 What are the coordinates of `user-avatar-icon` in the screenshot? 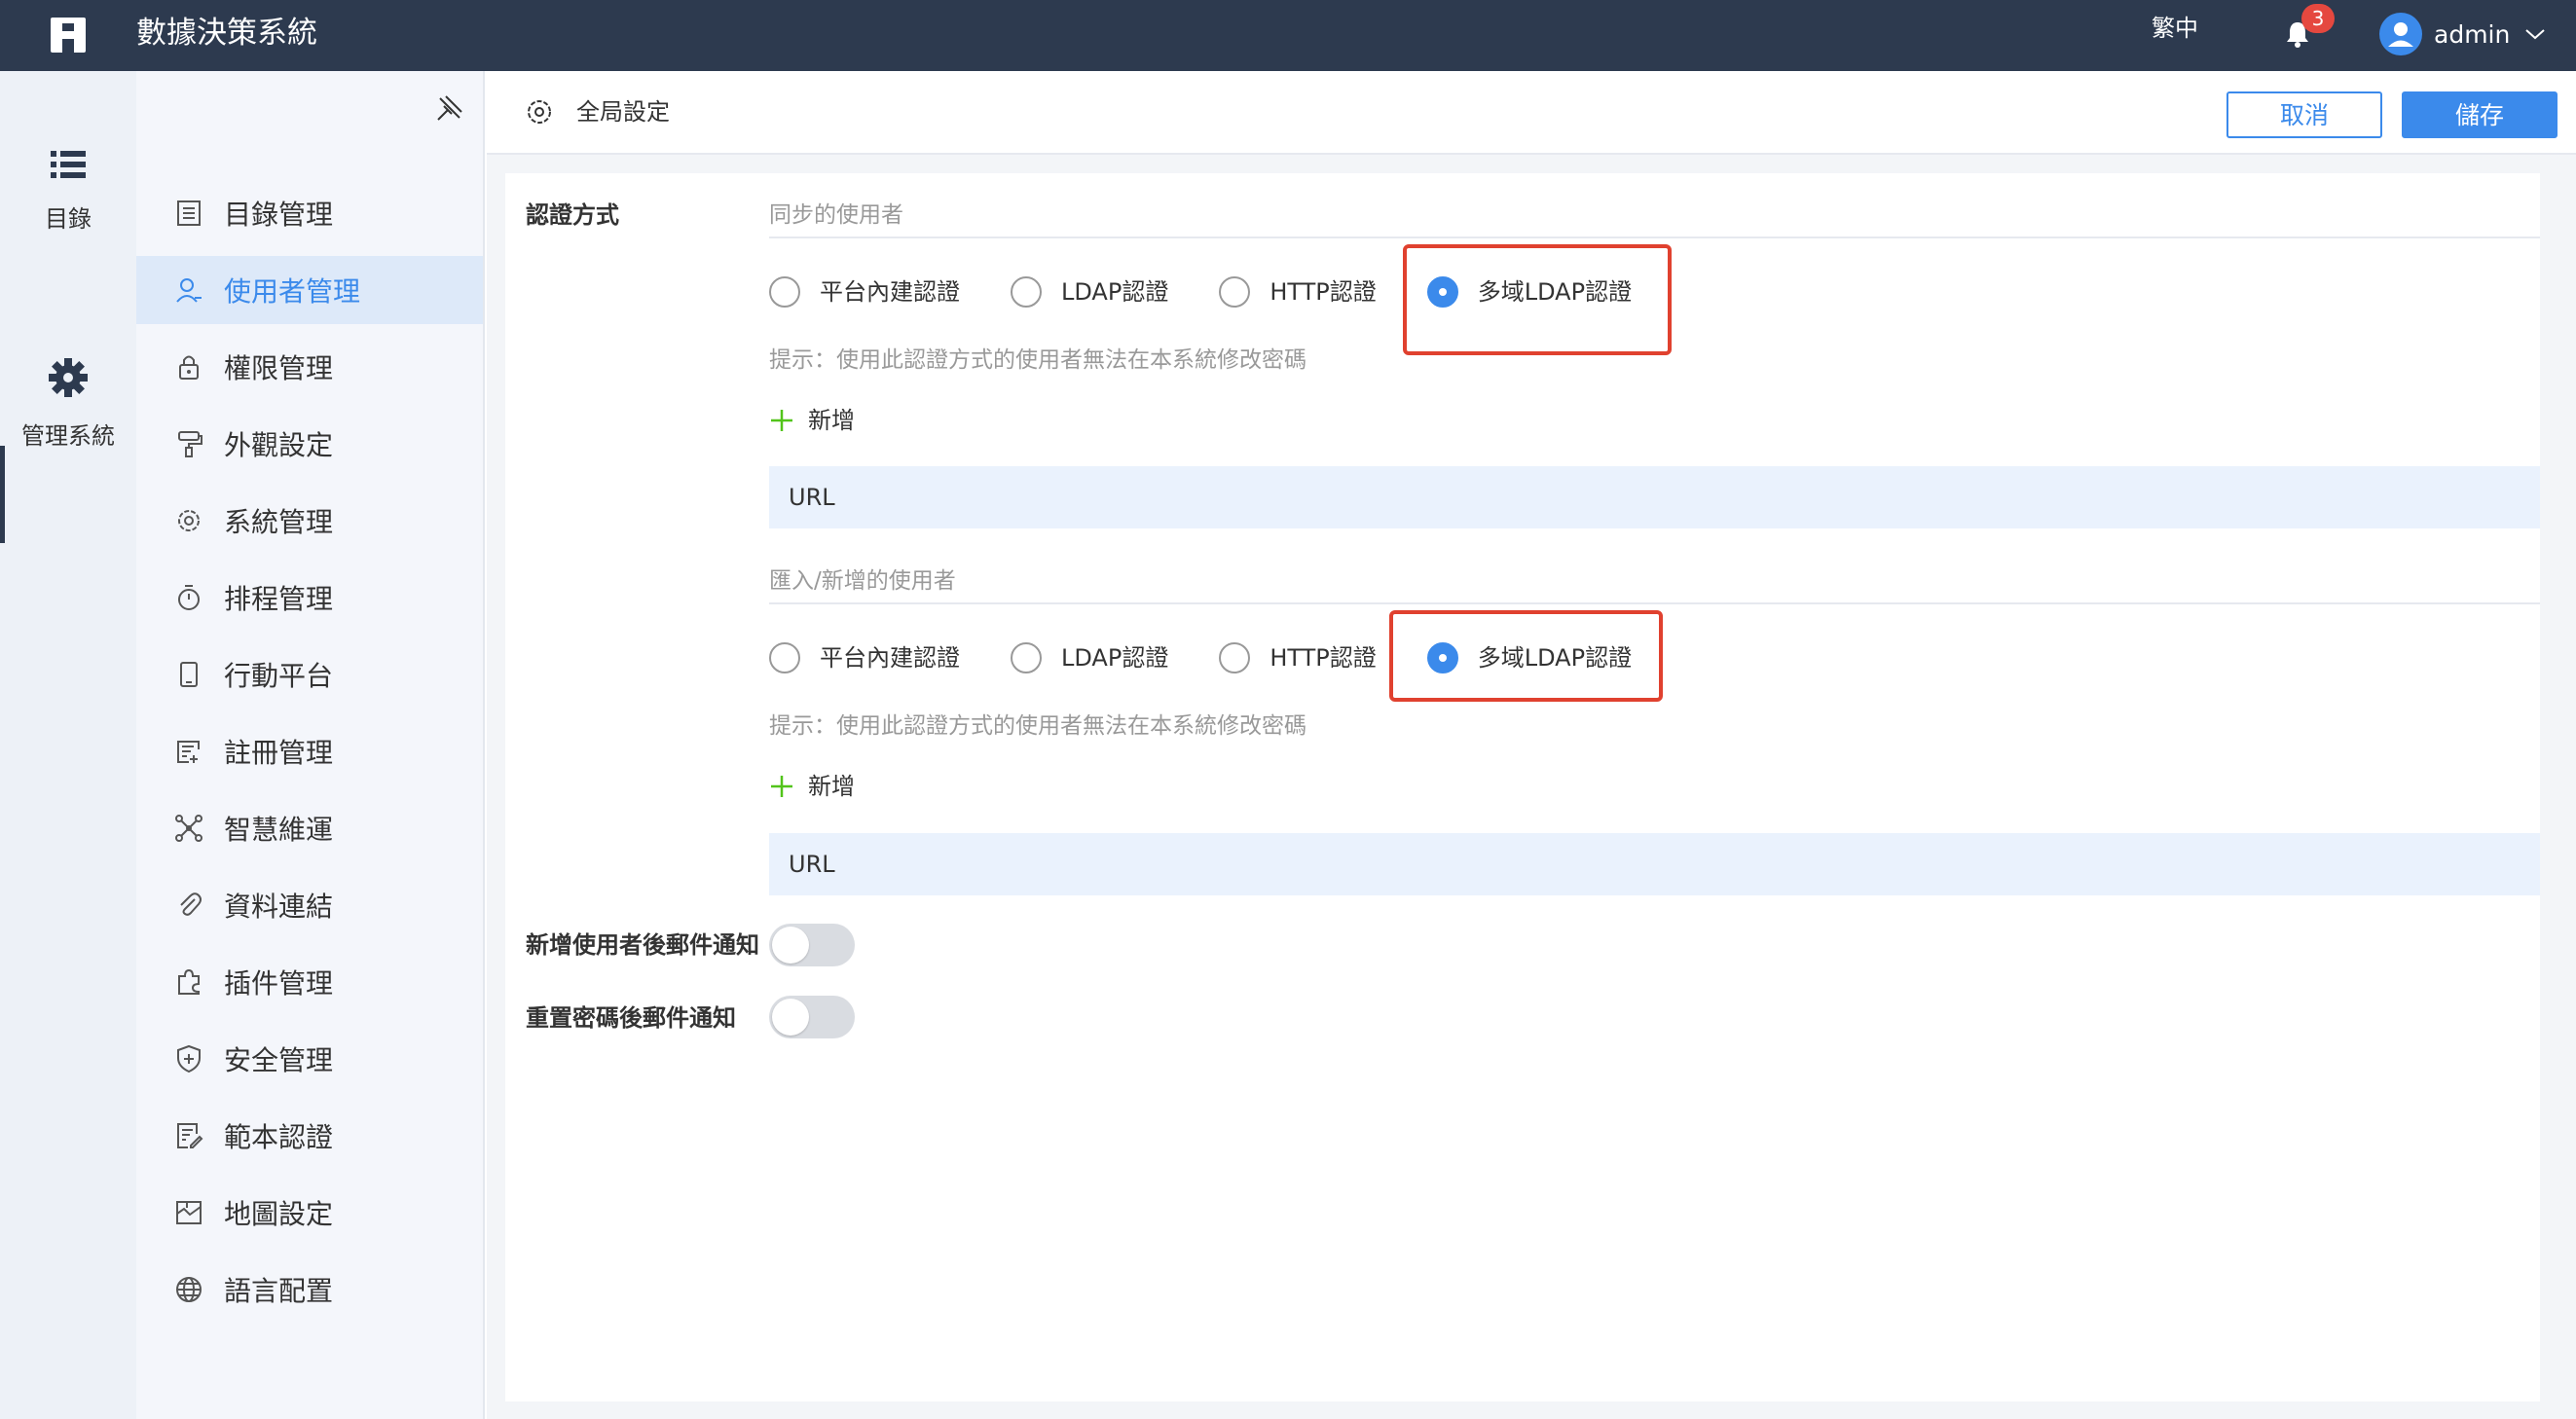 It's located at (2400, 35).